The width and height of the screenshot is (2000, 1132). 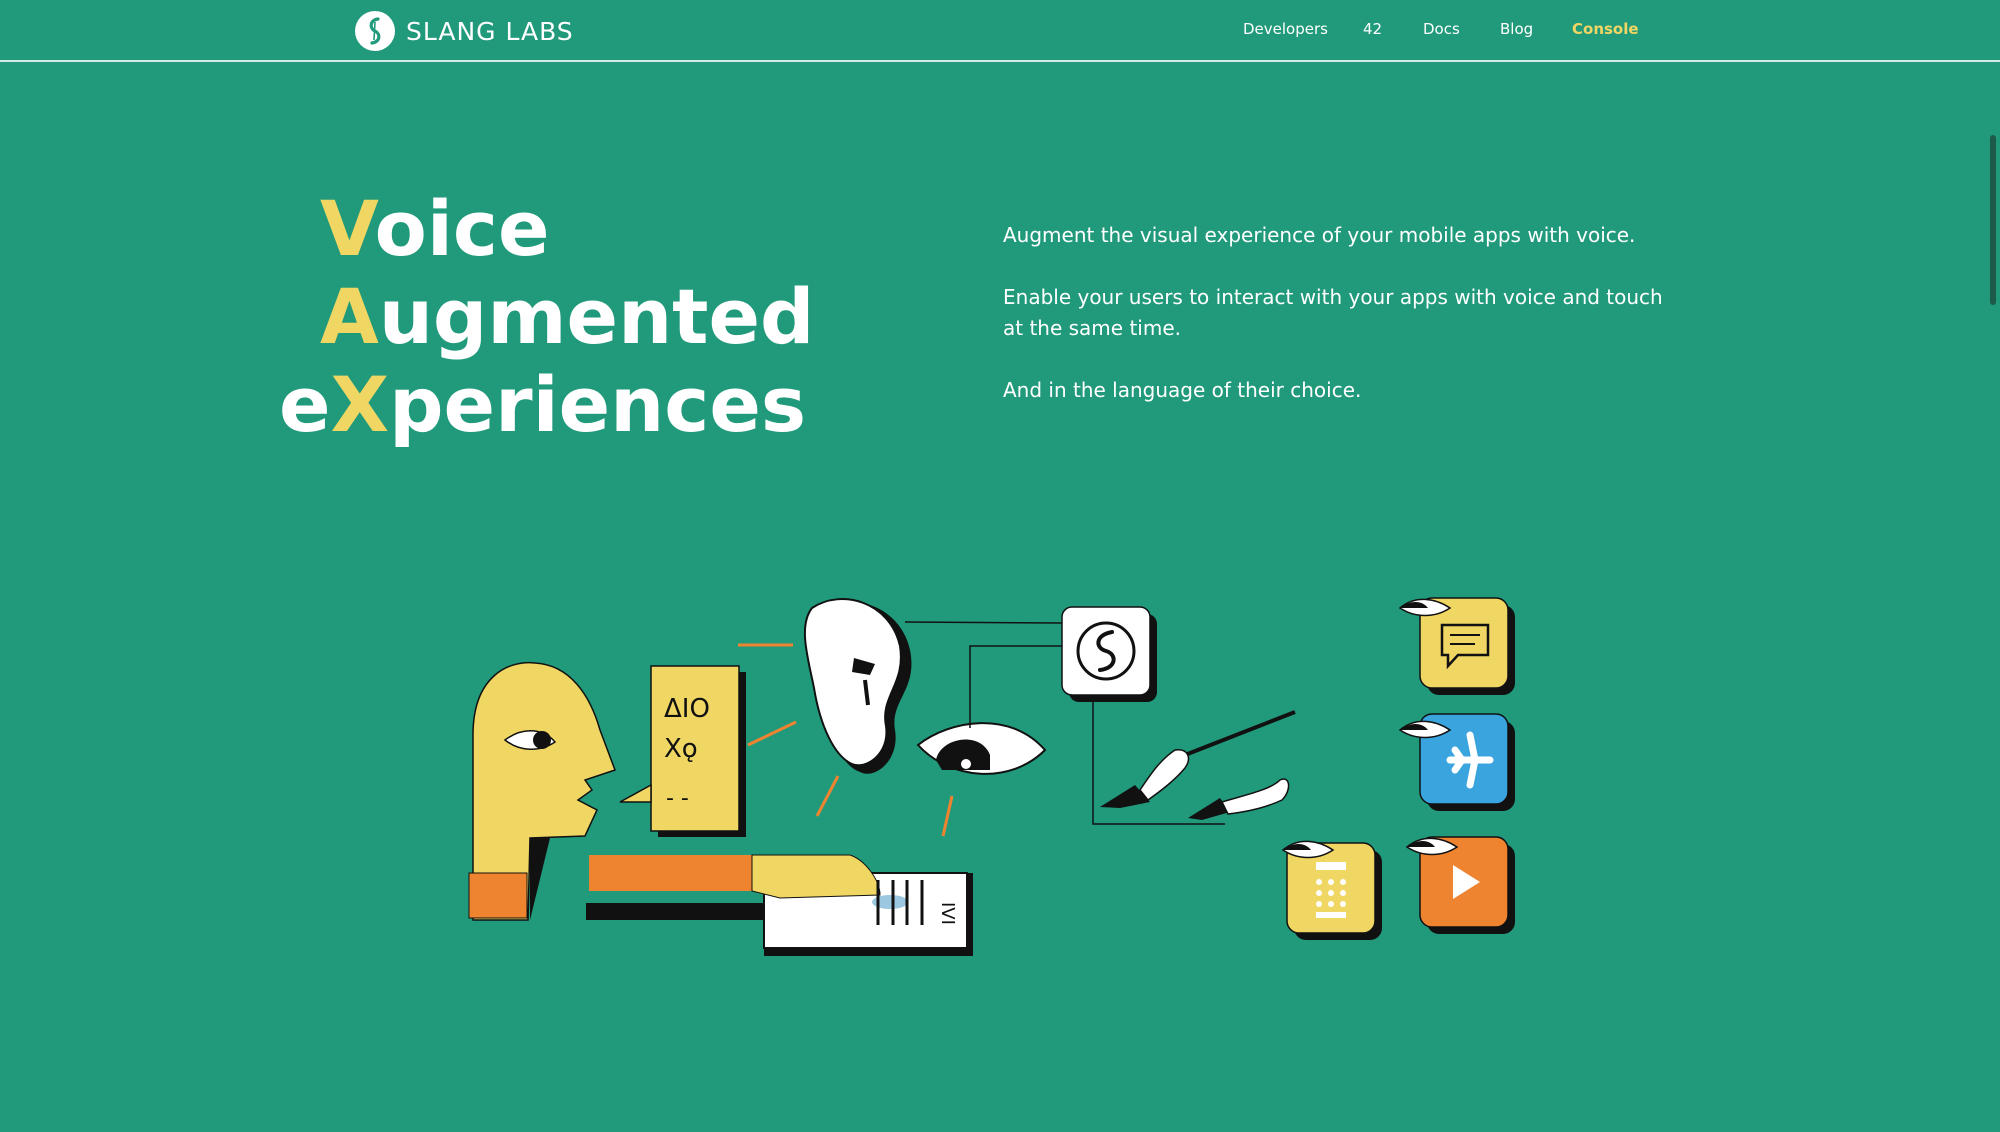 I want to click on headline-pre-experiences: e, so click(x=305, y=404).